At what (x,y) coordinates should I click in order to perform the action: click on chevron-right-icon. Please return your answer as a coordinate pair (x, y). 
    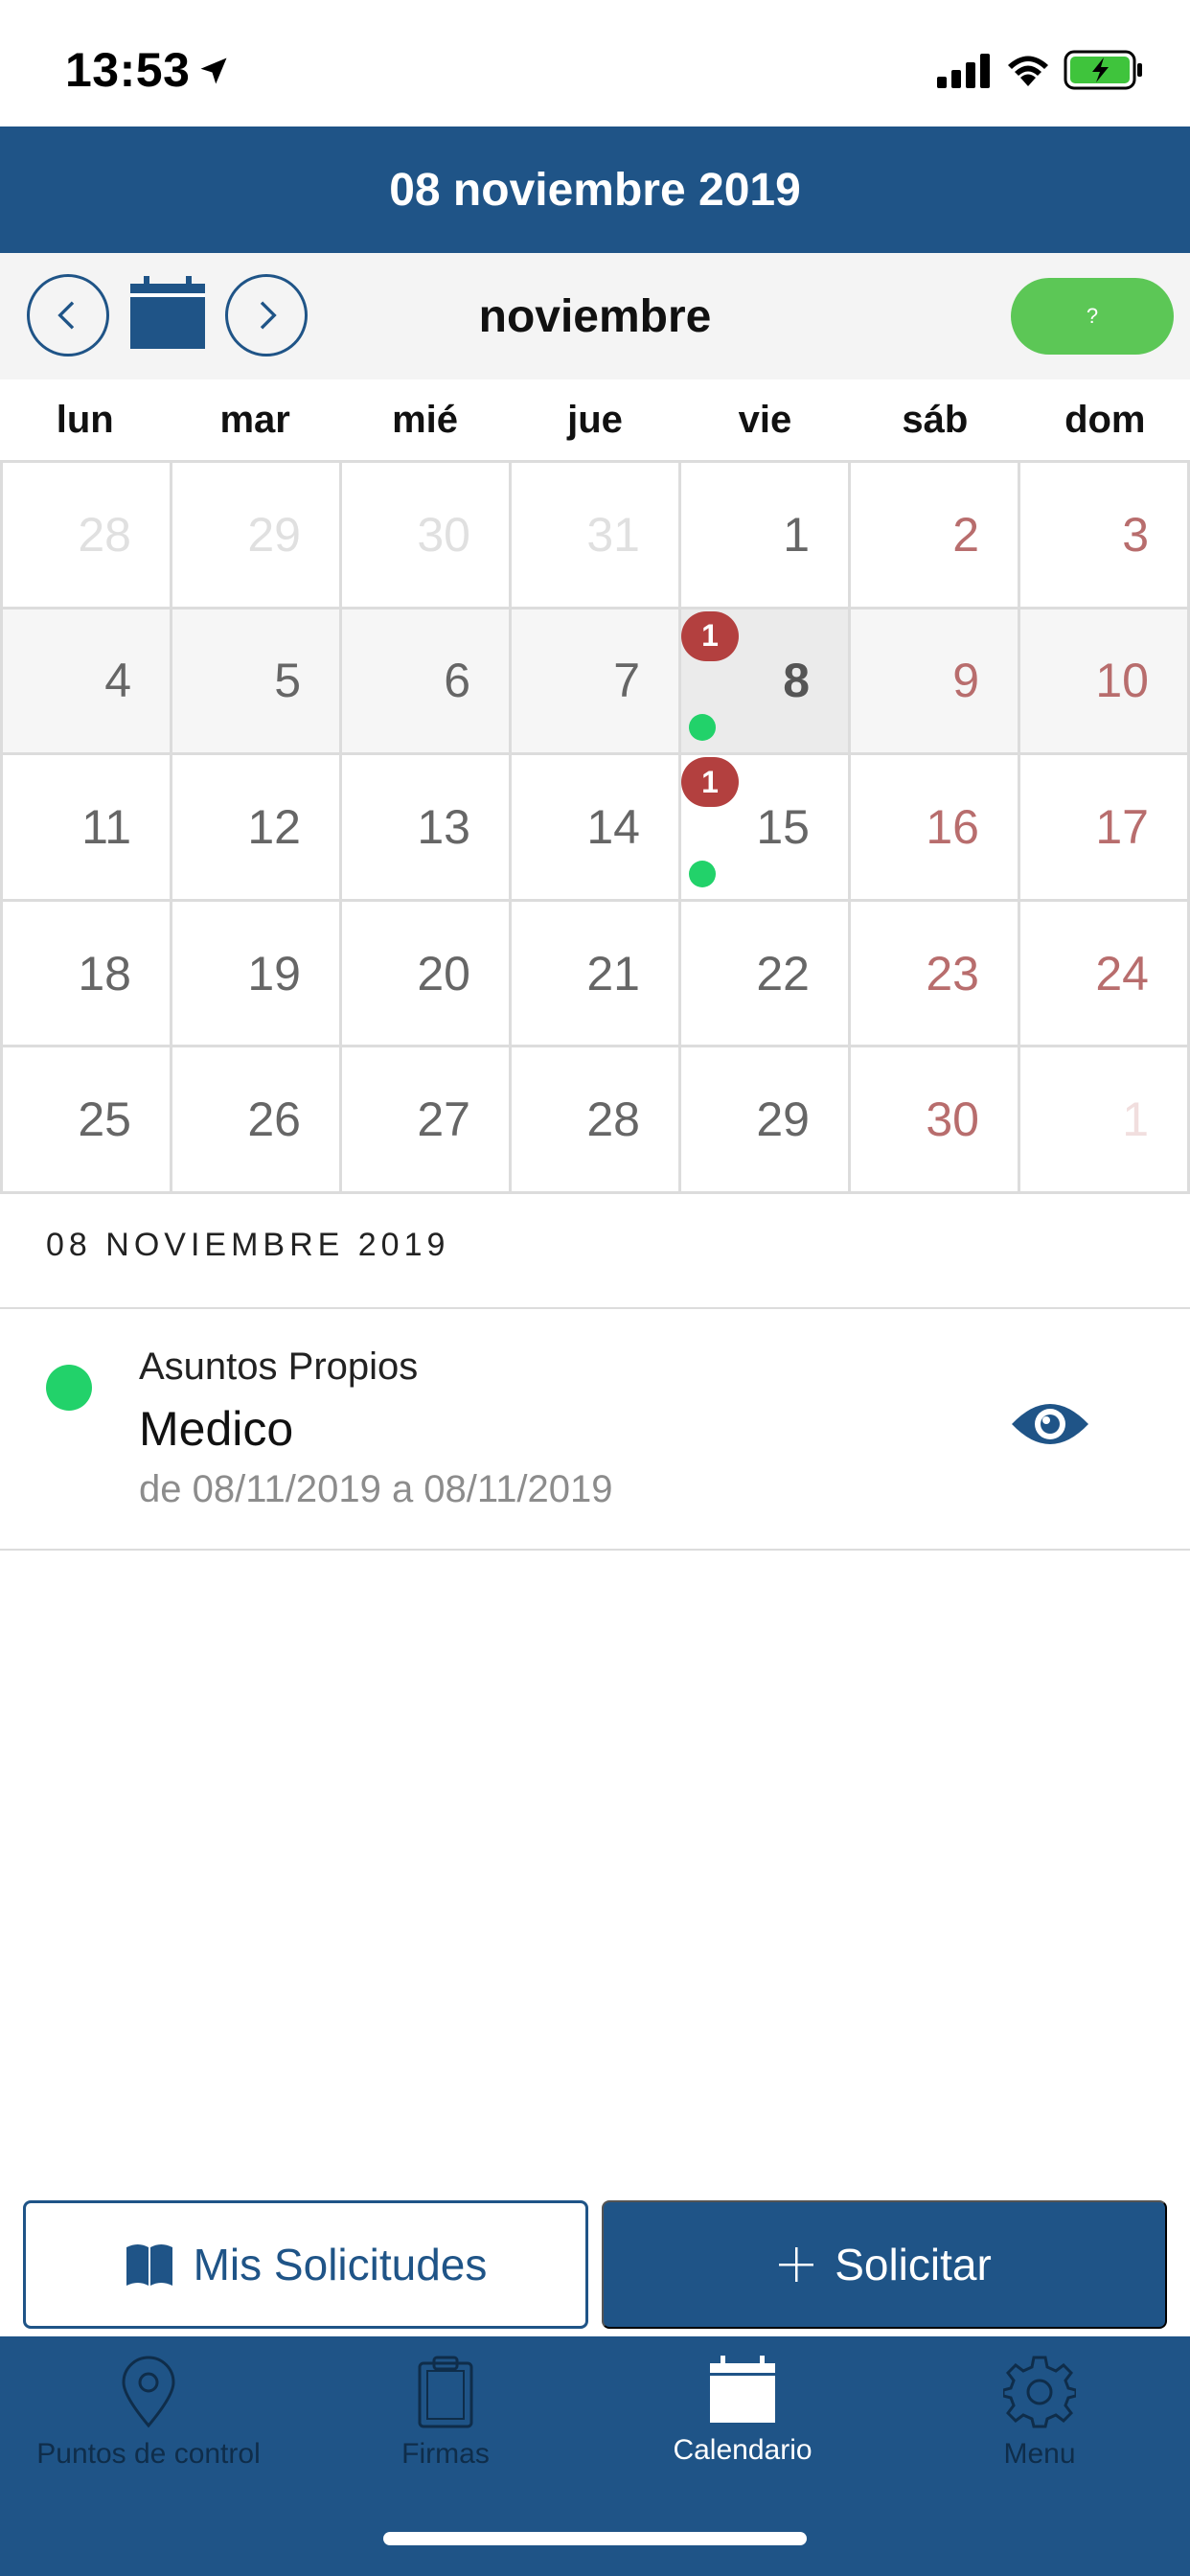
    Looking at the image, I should click on (269, 315).